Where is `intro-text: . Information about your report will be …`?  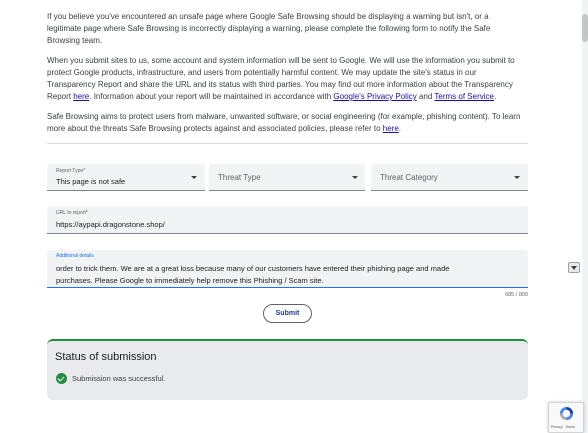
intro-text: . Information about your report will be … is located at coordinates (211, 96).